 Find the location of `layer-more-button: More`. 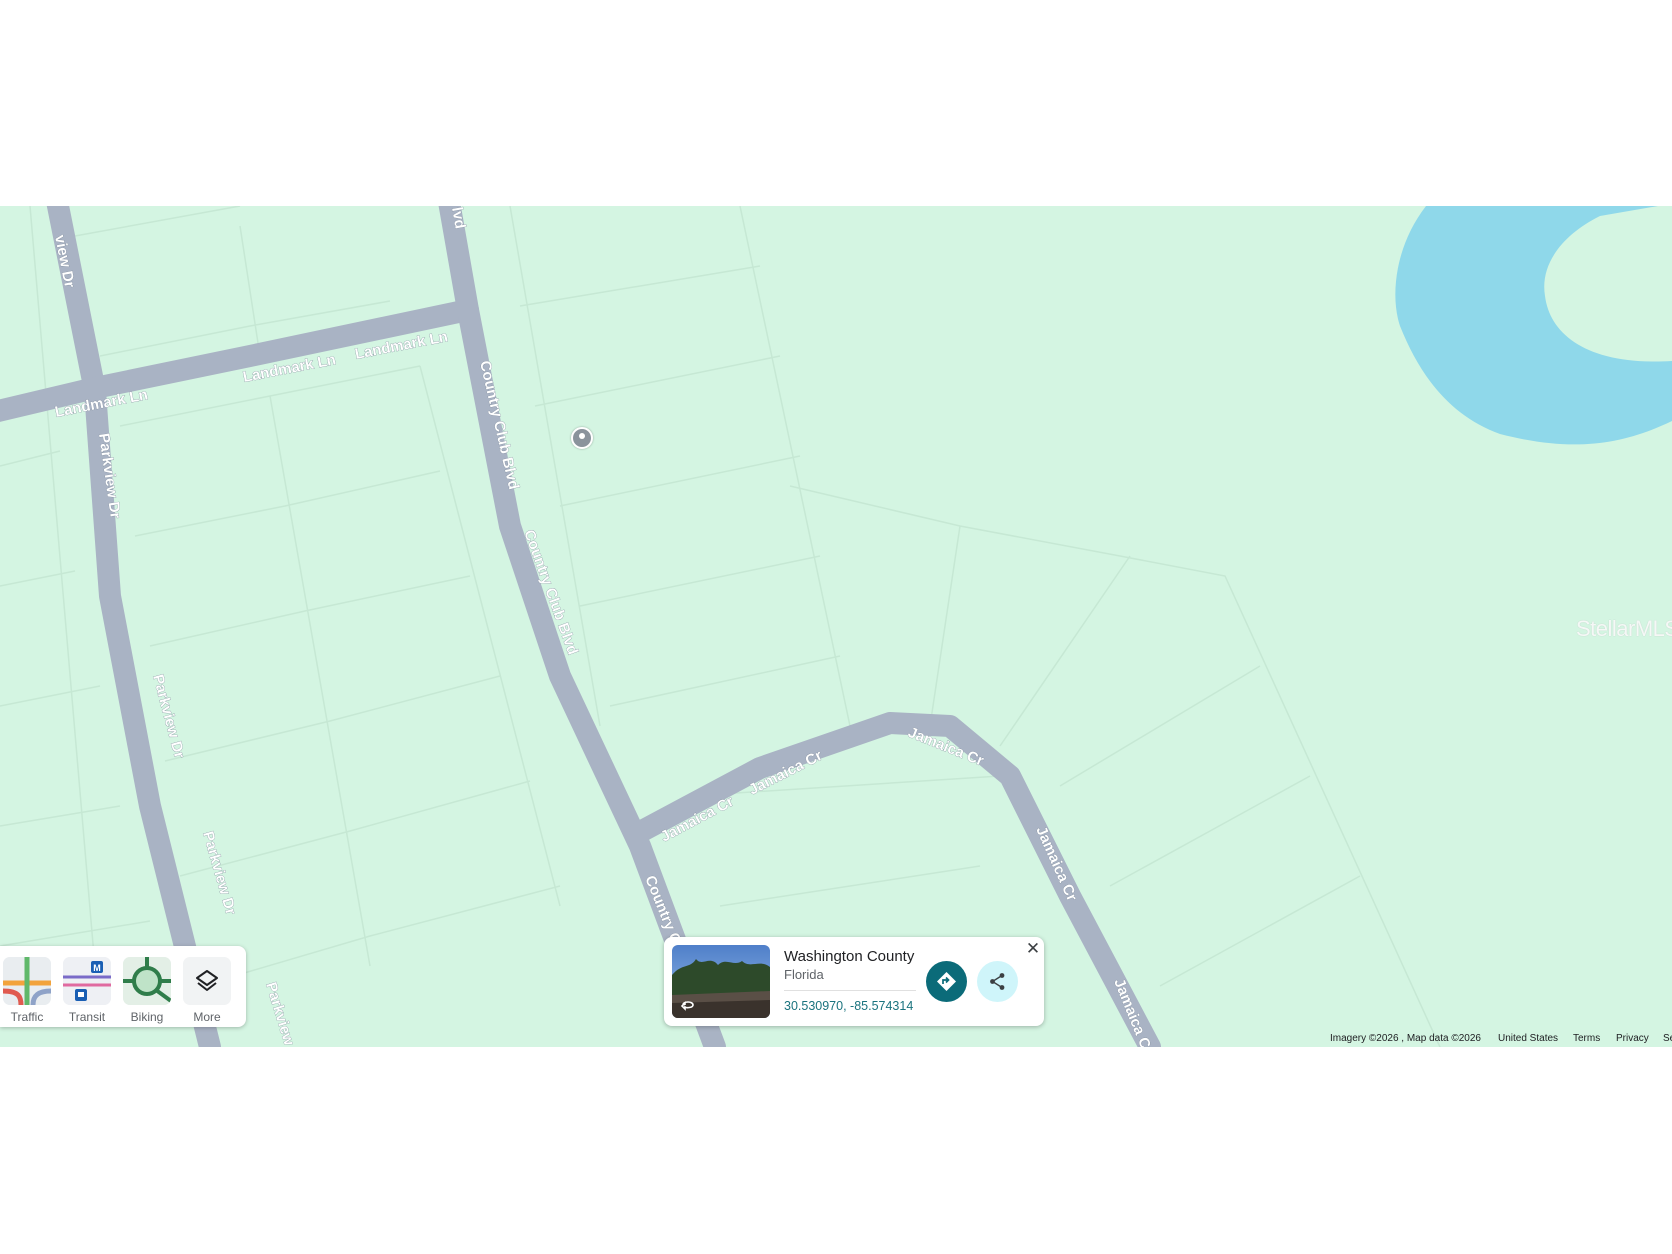

layer-more-button: More is located at coordinates (207, 990).